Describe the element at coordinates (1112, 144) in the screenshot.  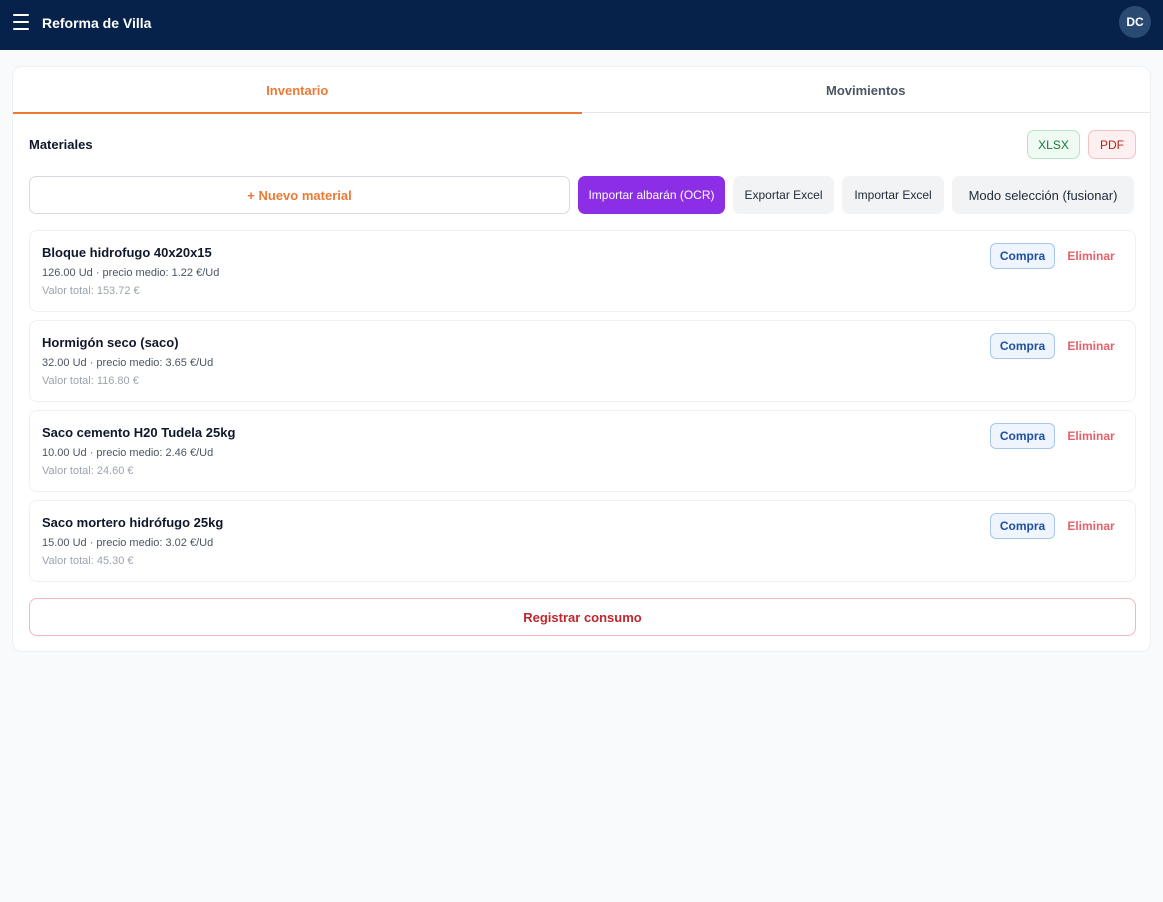
I see `export-pdf-button: PDF` at that location.